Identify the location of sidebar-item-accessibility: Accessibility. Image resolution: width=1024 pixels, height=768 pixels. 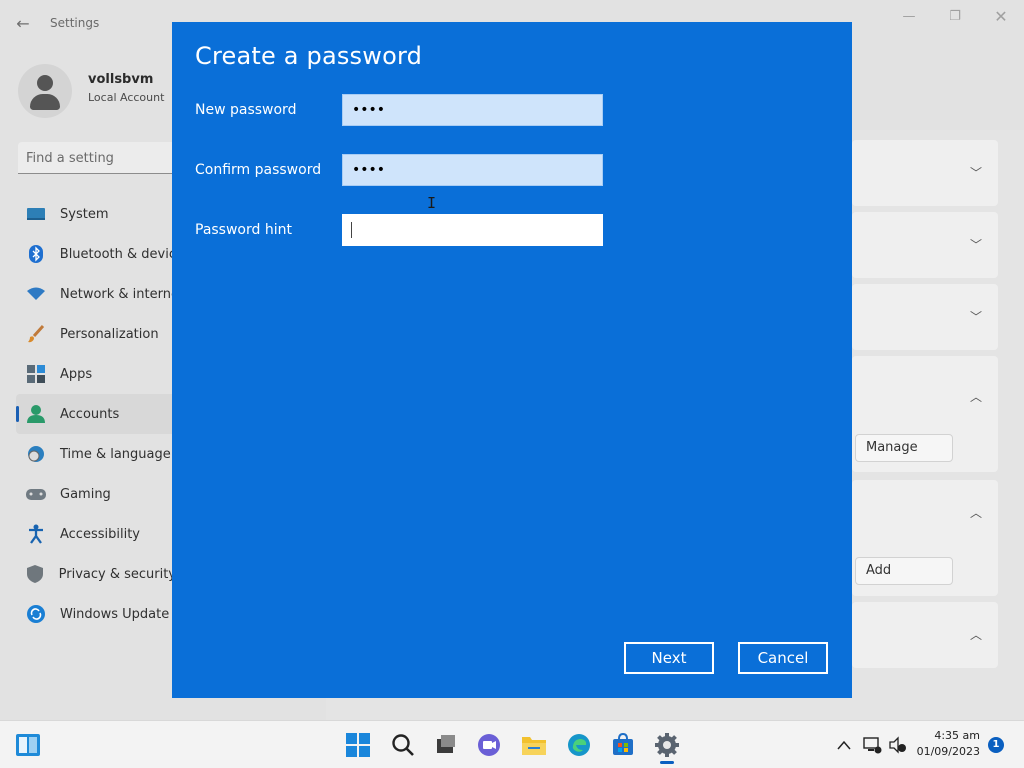
(96, 534).